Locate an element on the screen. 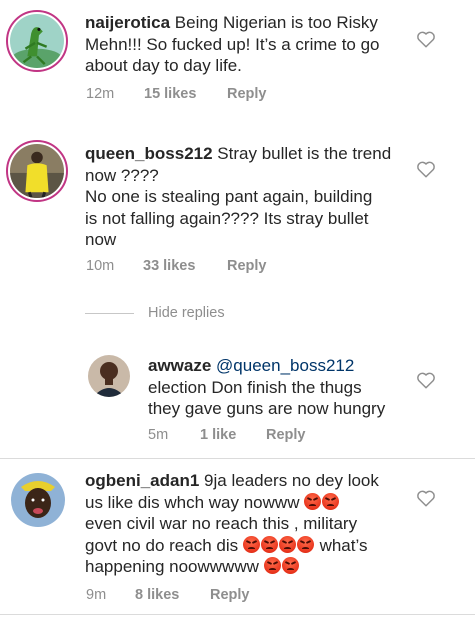 This screenshot has width=475, height=620. likes-count: 1 like is located at coordinates (218, 435).